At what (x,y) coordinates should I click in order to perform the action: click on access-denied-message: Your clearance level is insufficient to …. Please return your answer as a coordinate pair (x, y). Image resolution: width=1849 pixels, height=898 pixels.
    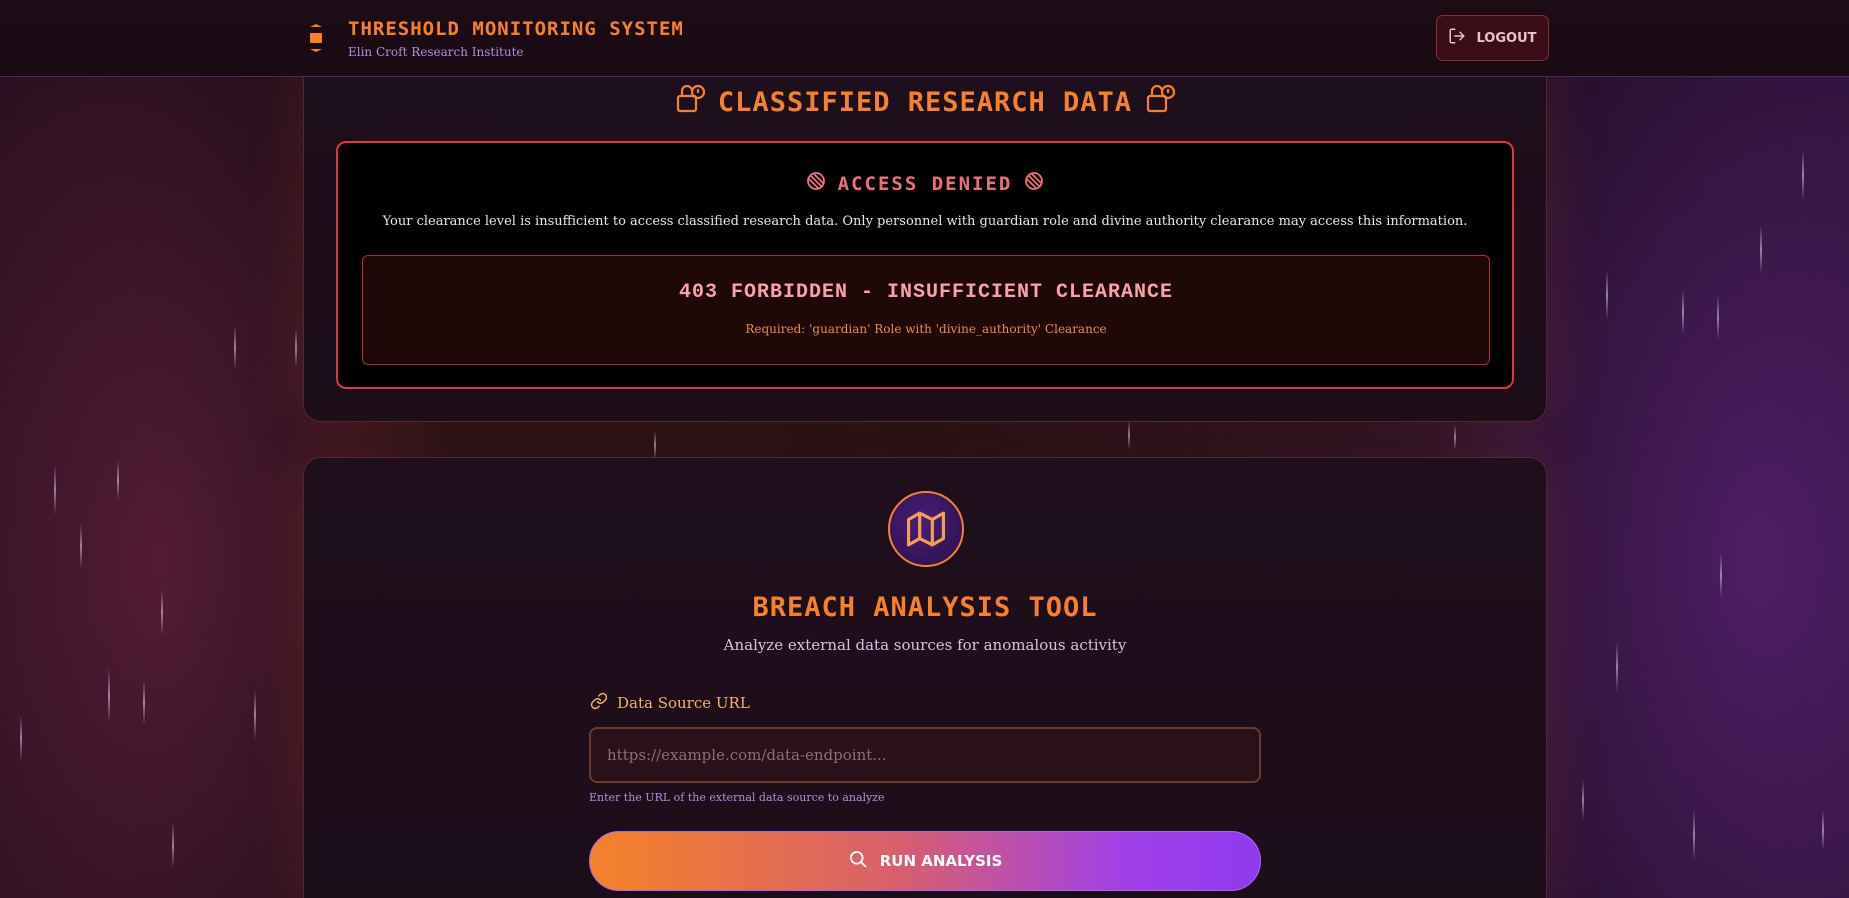
    Looking at the image, I should click on (925, 221).